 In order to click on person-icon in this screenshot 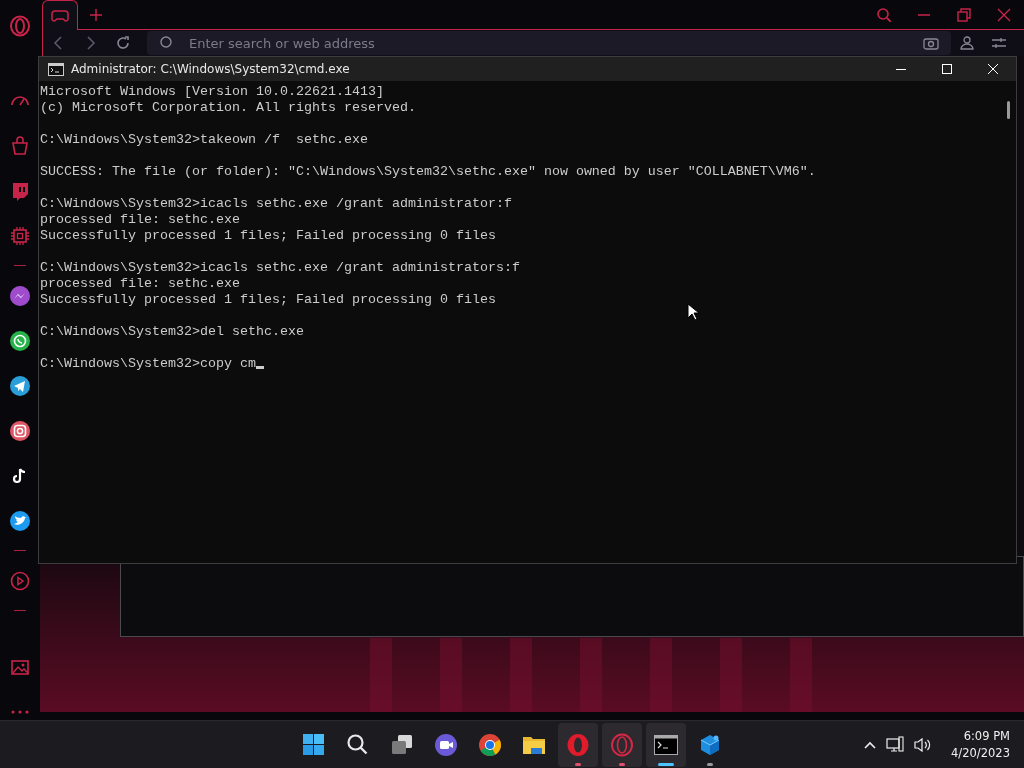, I will do `click(967, 43)`.